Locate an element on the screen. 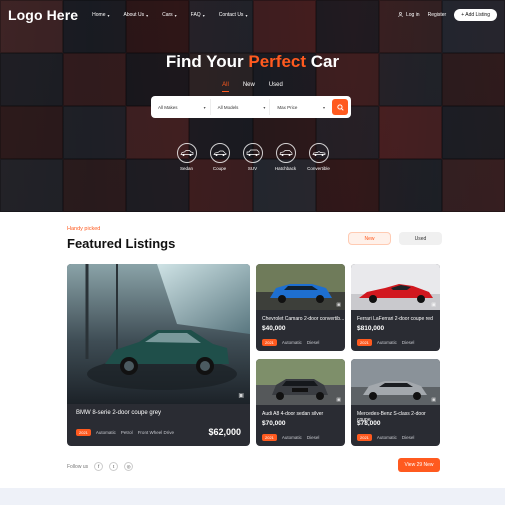 This screenshot has height=505, width=505. coupe-icon is located at coordinates (219, 153).